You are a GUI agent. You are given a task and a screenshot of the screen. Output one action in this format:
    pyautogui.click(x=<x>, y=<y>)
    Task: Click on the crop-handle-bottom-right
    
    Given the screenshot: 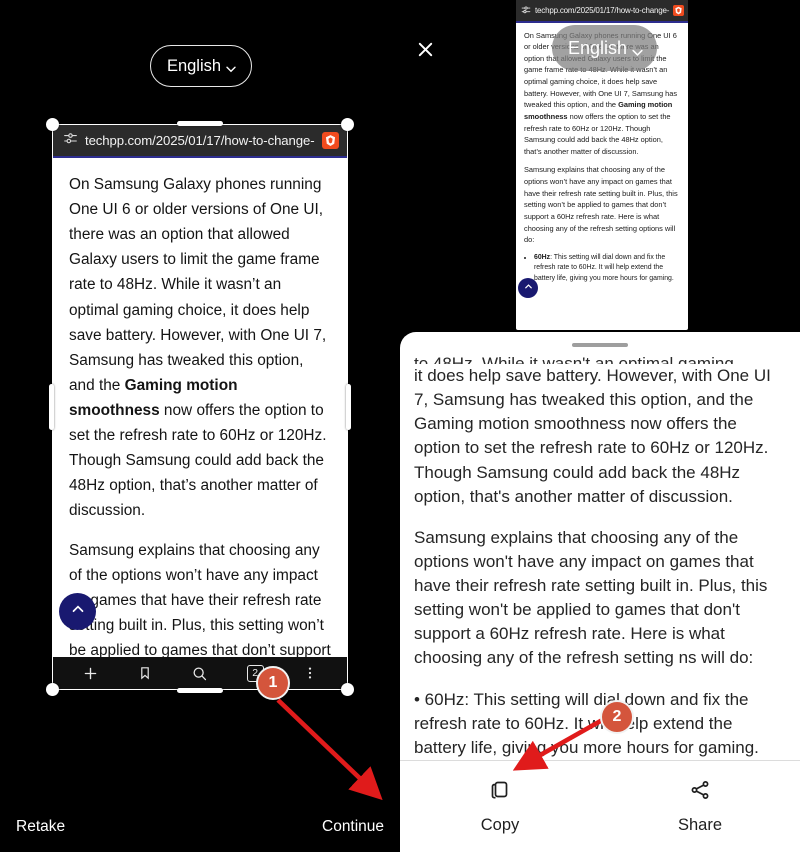 What is the action you would take?
    pyautogui.click(x=347, y=689)
    